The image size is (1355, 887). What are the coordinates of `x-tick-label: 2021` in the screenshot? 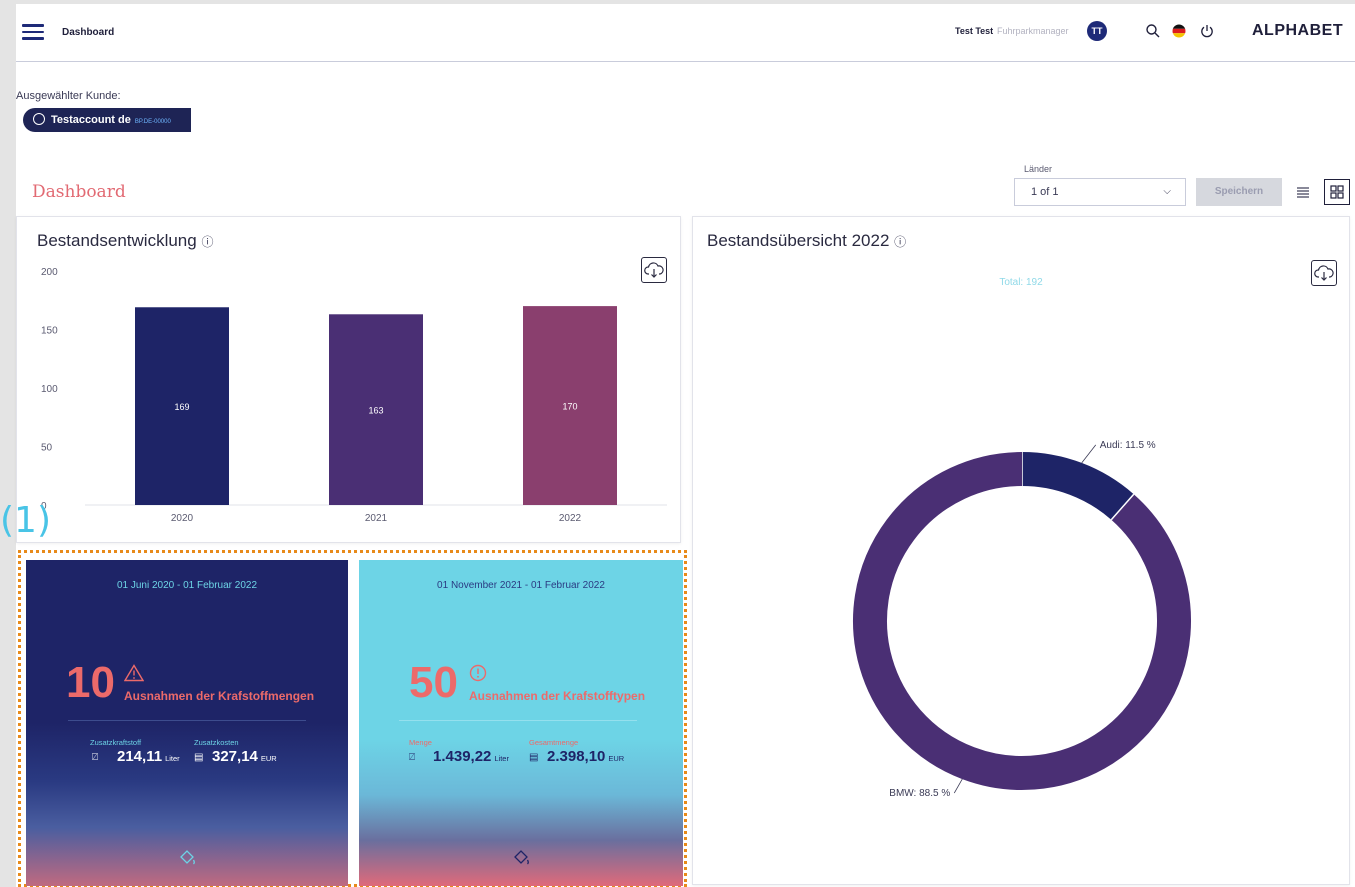 It's located at (376, 518).